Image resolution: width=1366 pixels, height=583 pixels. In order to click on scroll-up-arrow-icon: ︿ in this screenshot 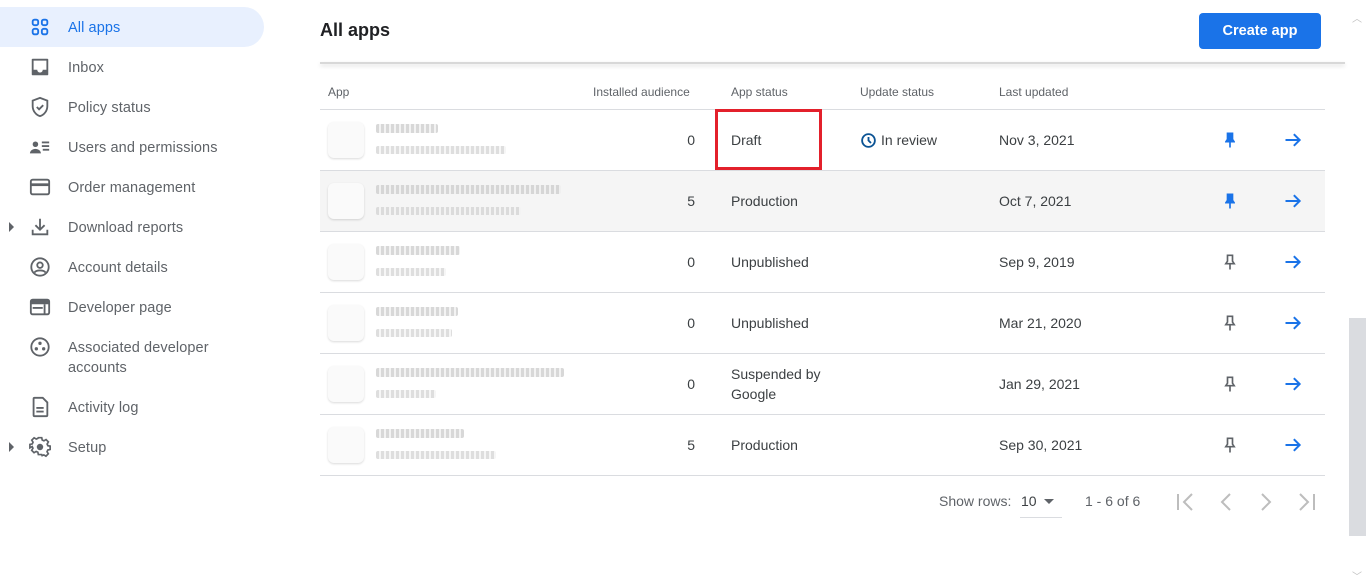, I will do `click(1357, 17)`.